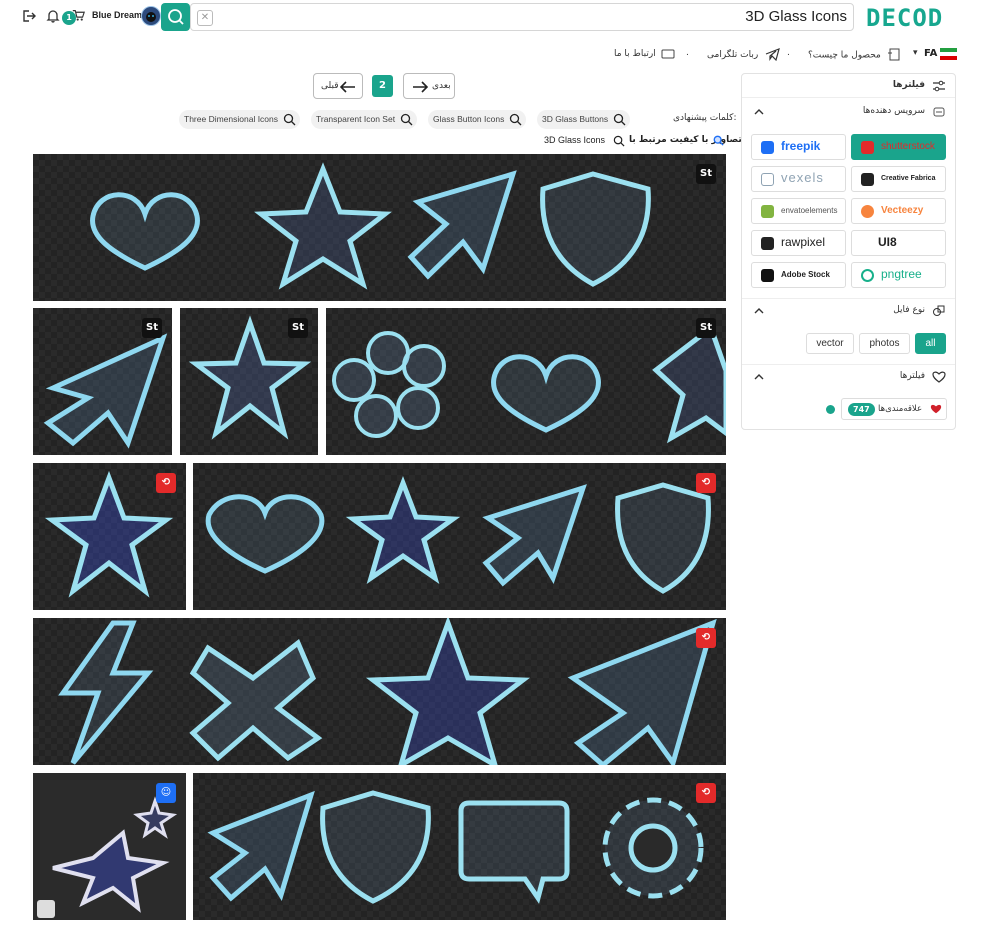  What do you see at coordinates (809, 210) in the screenshot?
I see `provider-label: envatoelements` at bounding box center [809, 210].